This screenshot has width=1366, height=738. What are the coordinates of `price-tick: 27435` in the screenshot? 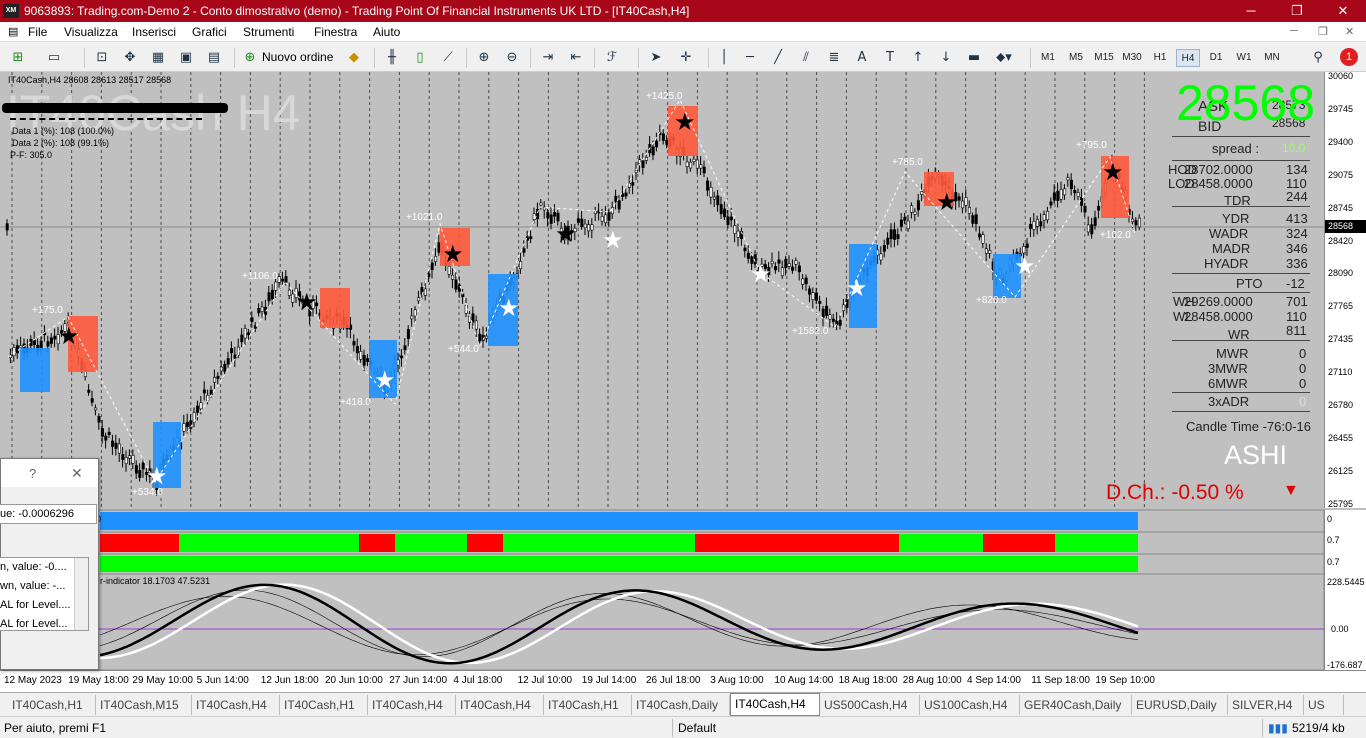 It's located at (1341, 339).